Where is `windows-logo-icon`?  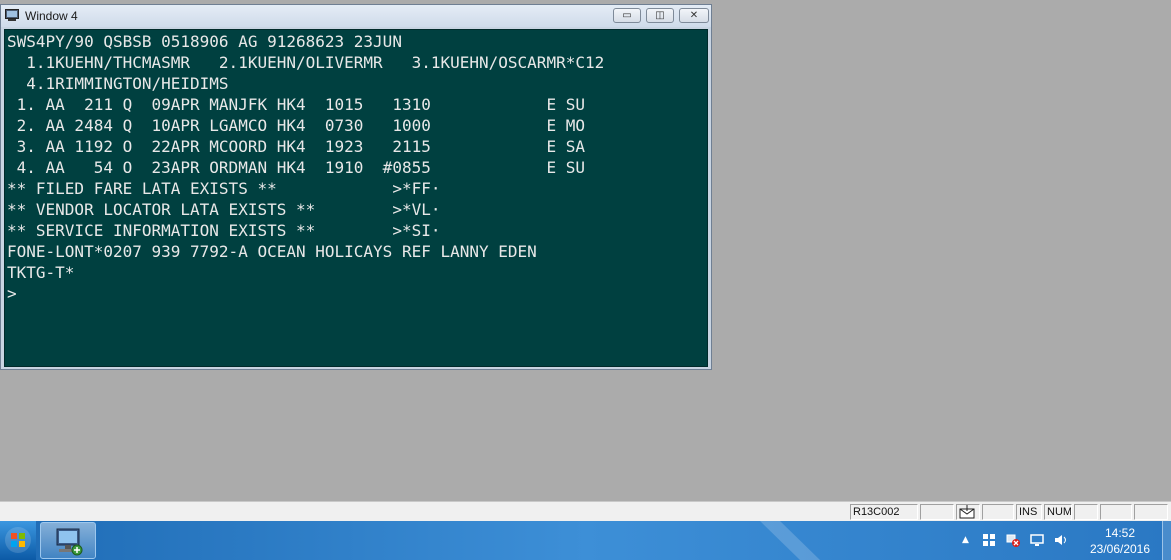 windows-logo-icon is located at coordinates (18, 540).